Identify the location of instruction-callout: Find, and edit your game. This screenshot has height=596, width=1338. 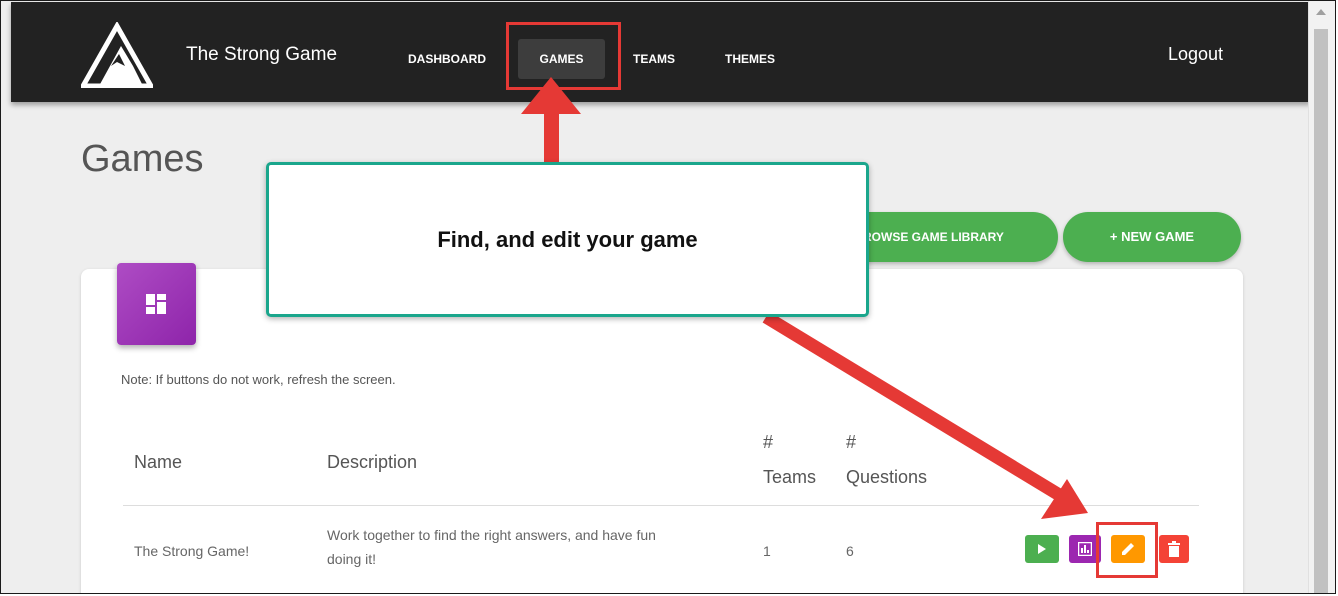
(567, 239).